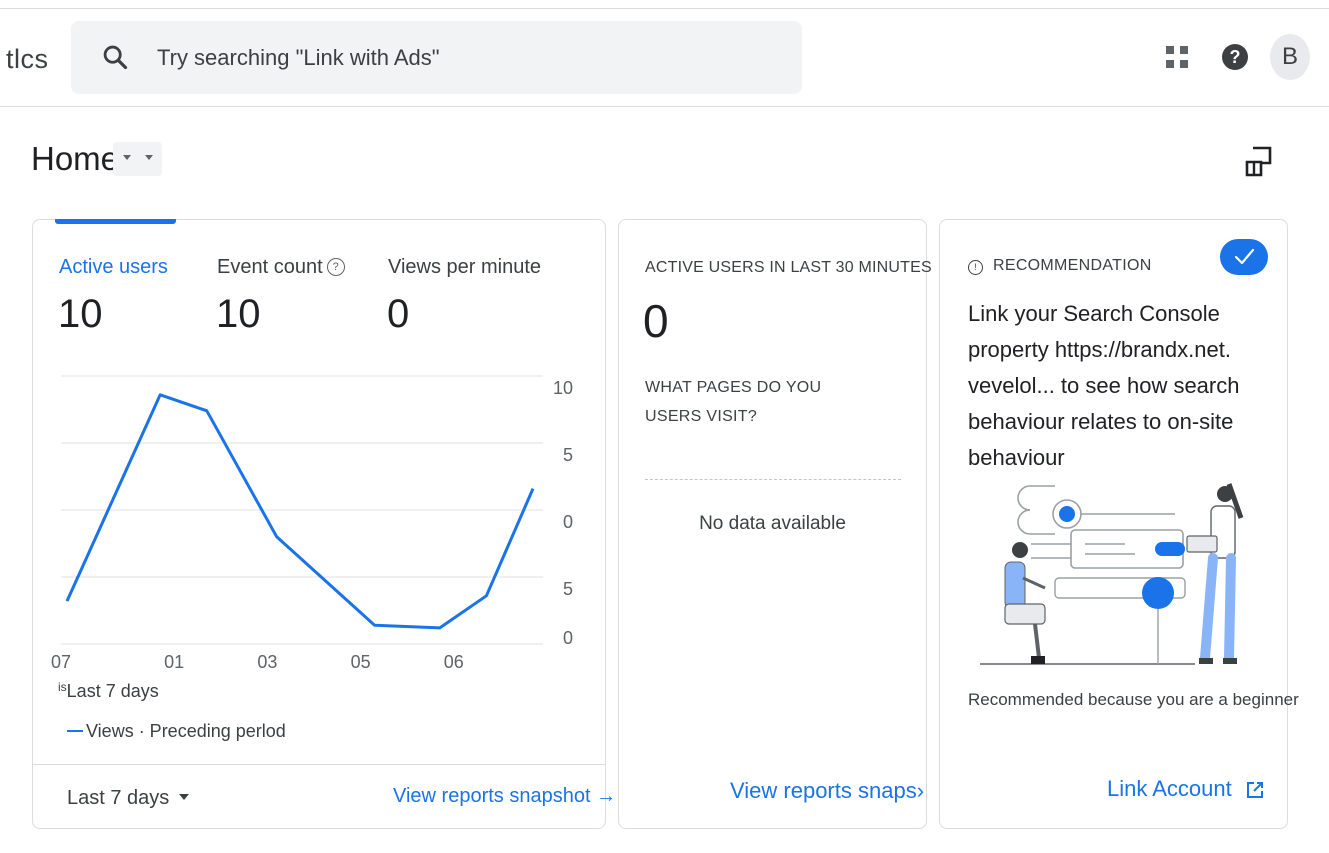 The image size is (1329, 853). Describe the element at coordinates (137, 159) in the screenshot. I see `page-dropdown-button` at that location.